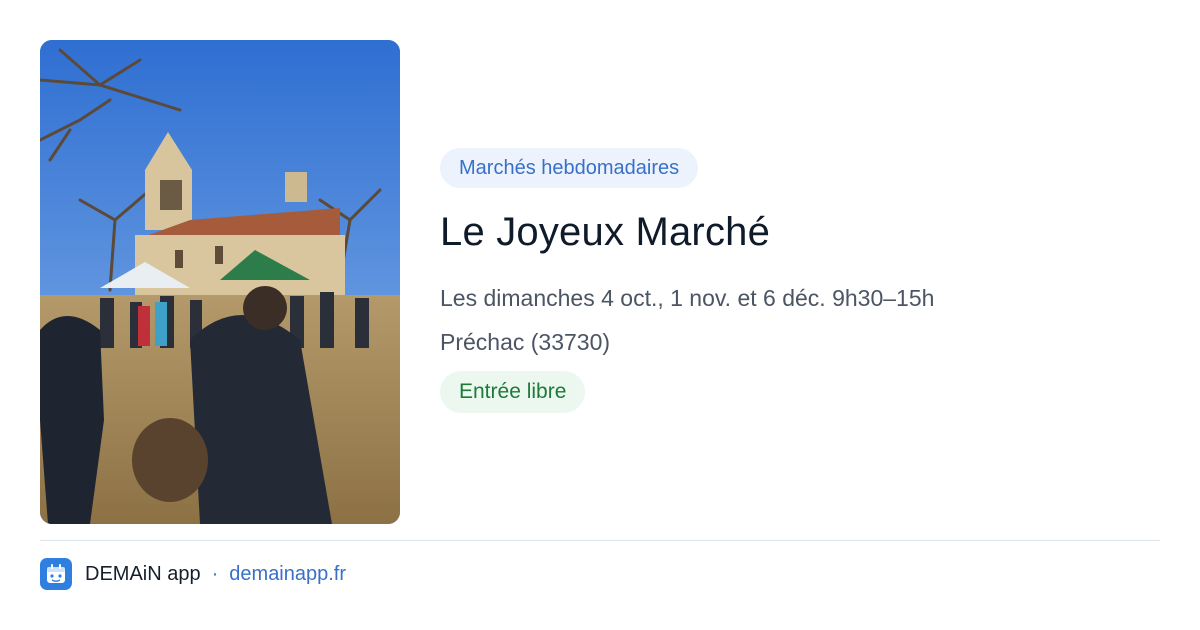 The width and height of the screenshot is (1200, 630). Describe the element at coordinates (525, 342) in the screenshot. I see `event-location: Préchac (33730)` at that location.